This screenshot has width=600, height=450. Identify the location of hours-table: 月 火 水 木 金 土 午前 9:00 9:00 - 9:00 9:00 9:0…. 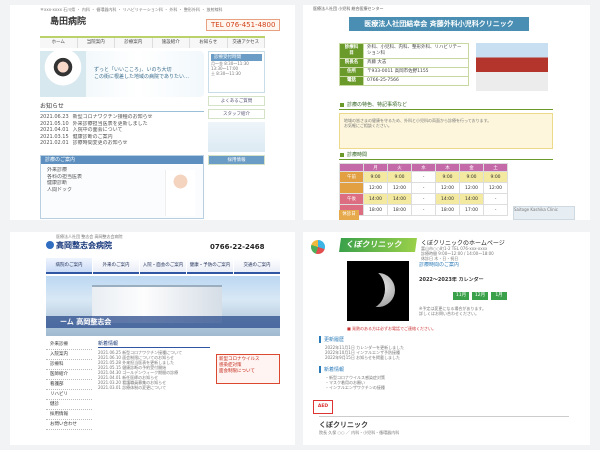
(423, 189).